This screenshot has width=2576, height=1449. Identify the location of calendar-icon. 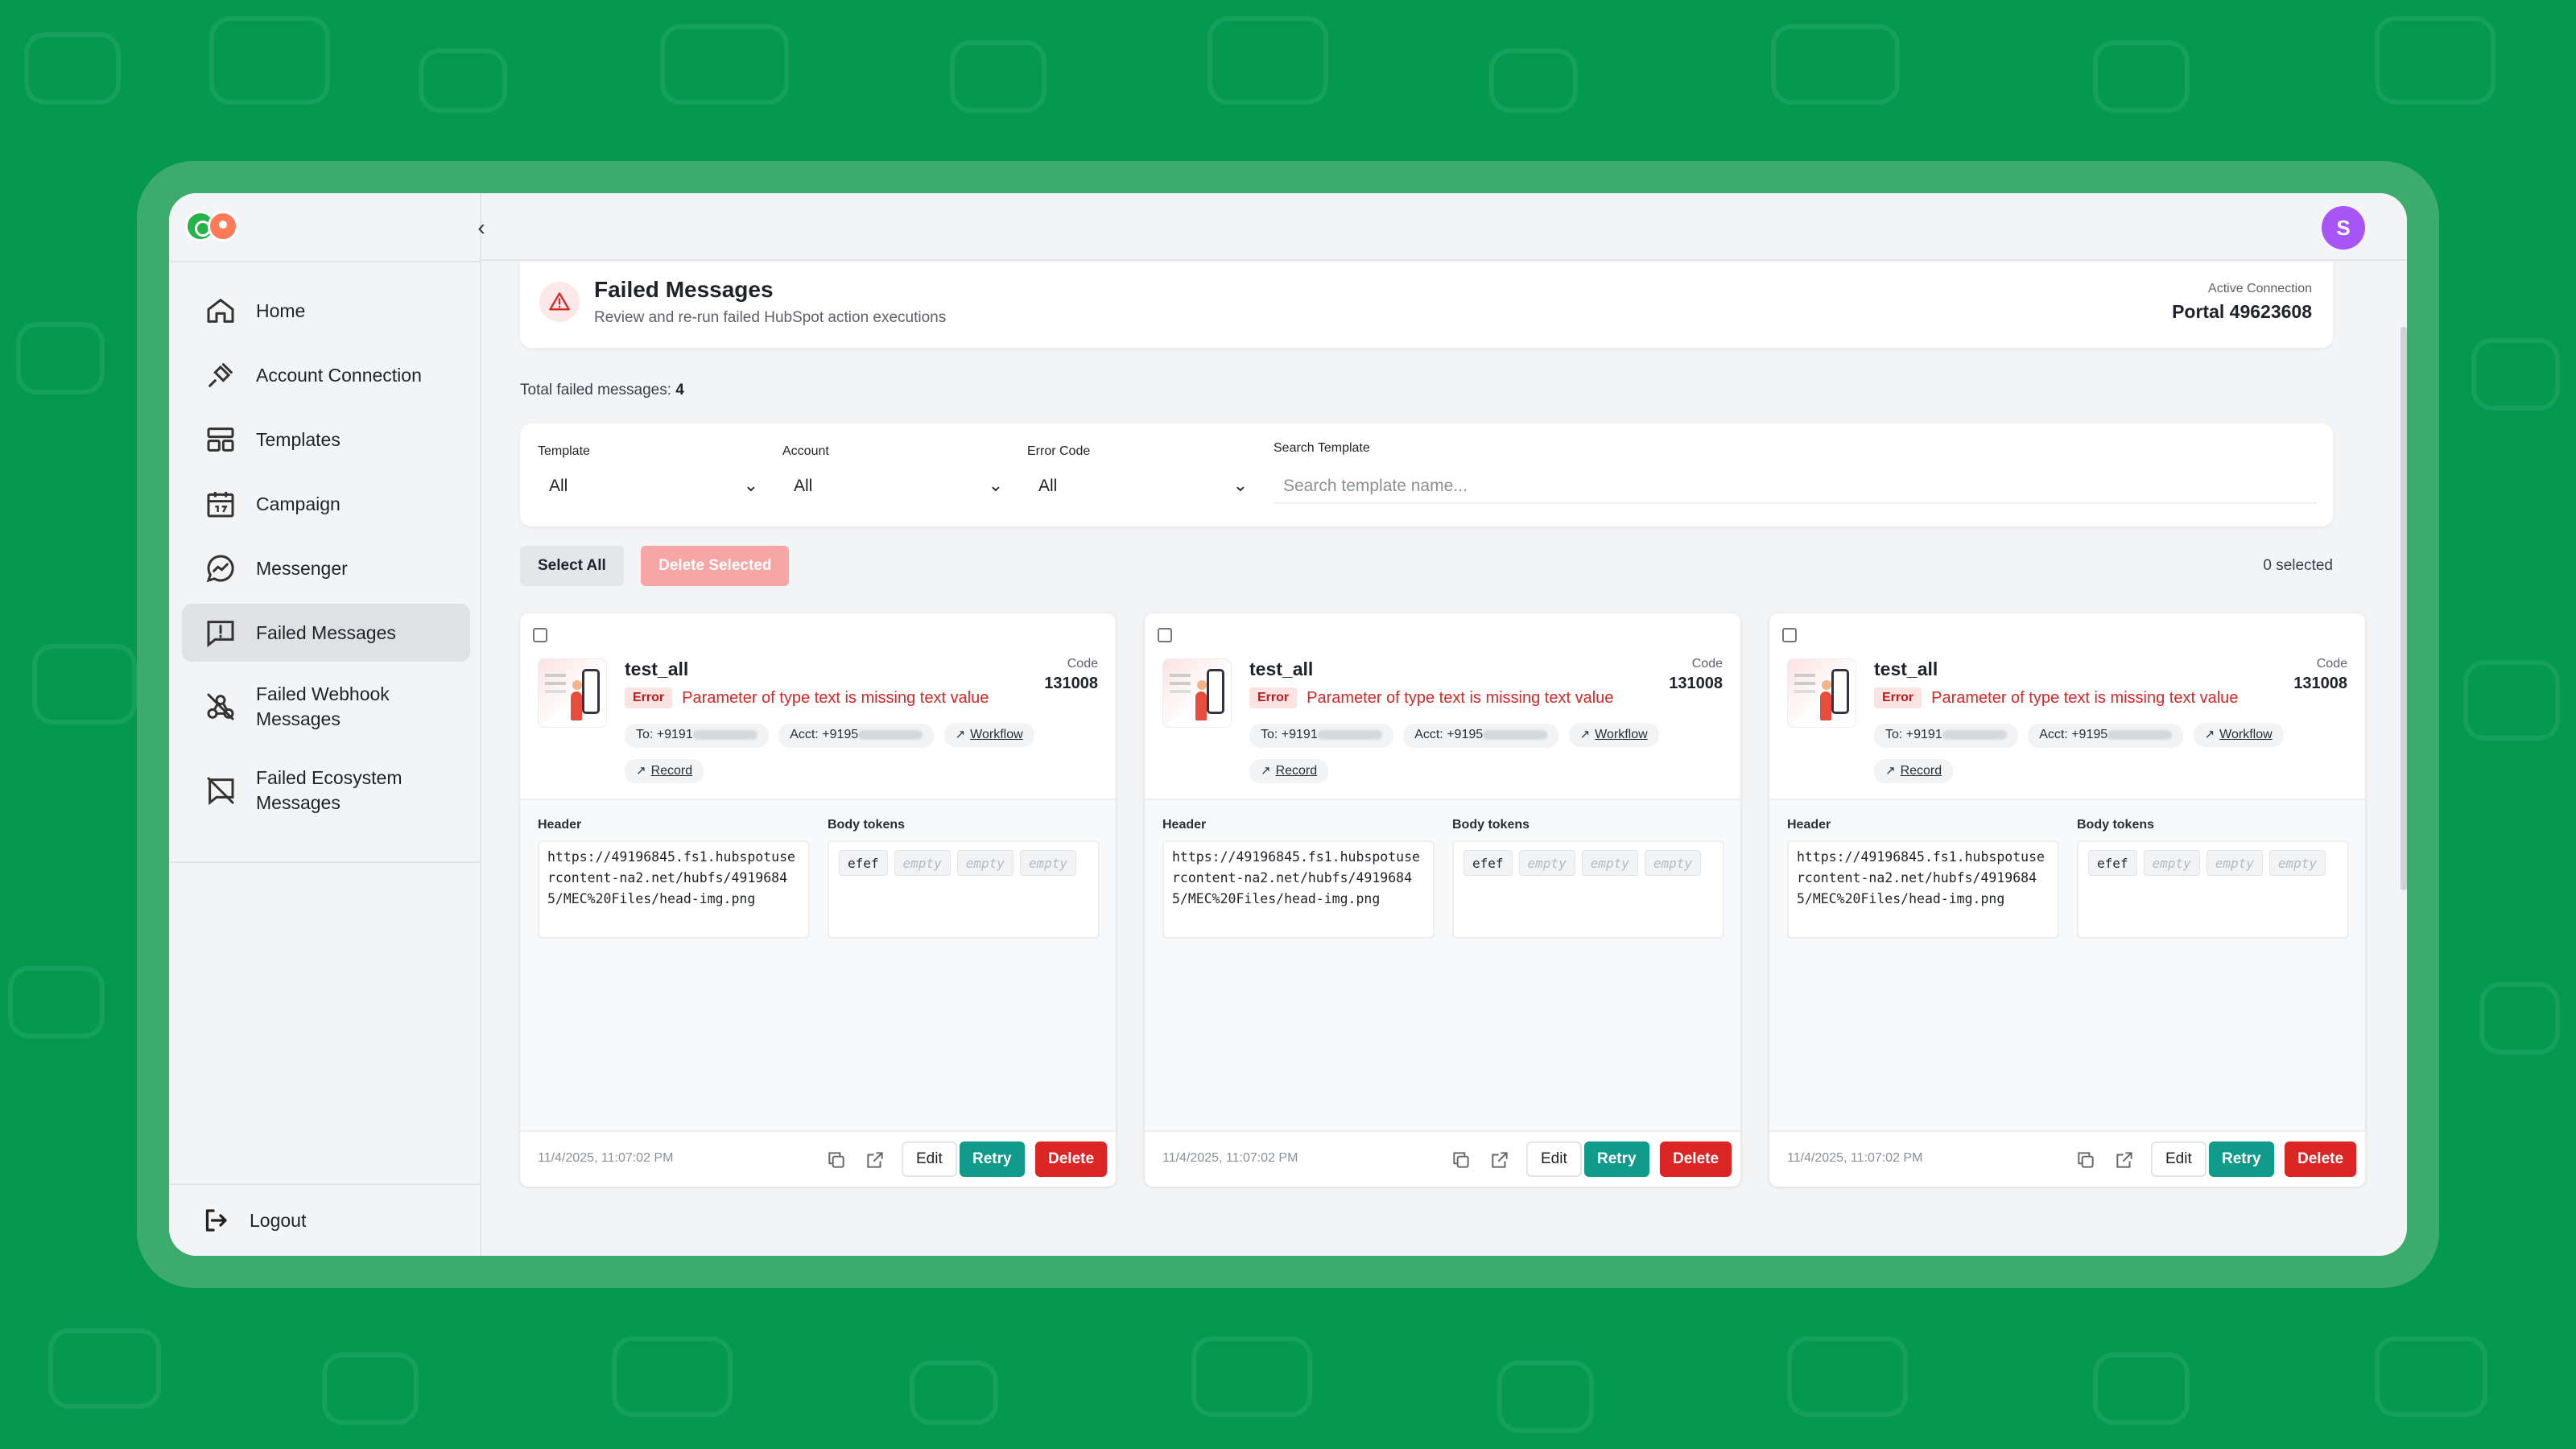
(221, 504).